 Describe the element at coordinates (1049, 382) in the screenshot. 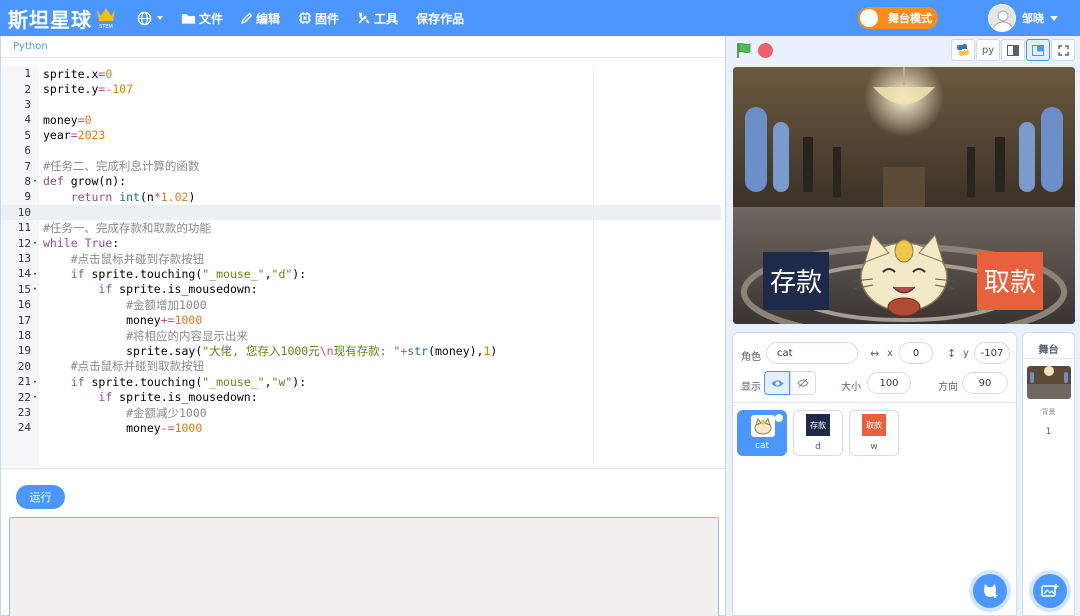

I see `backdrop-thumbnail` at that location.